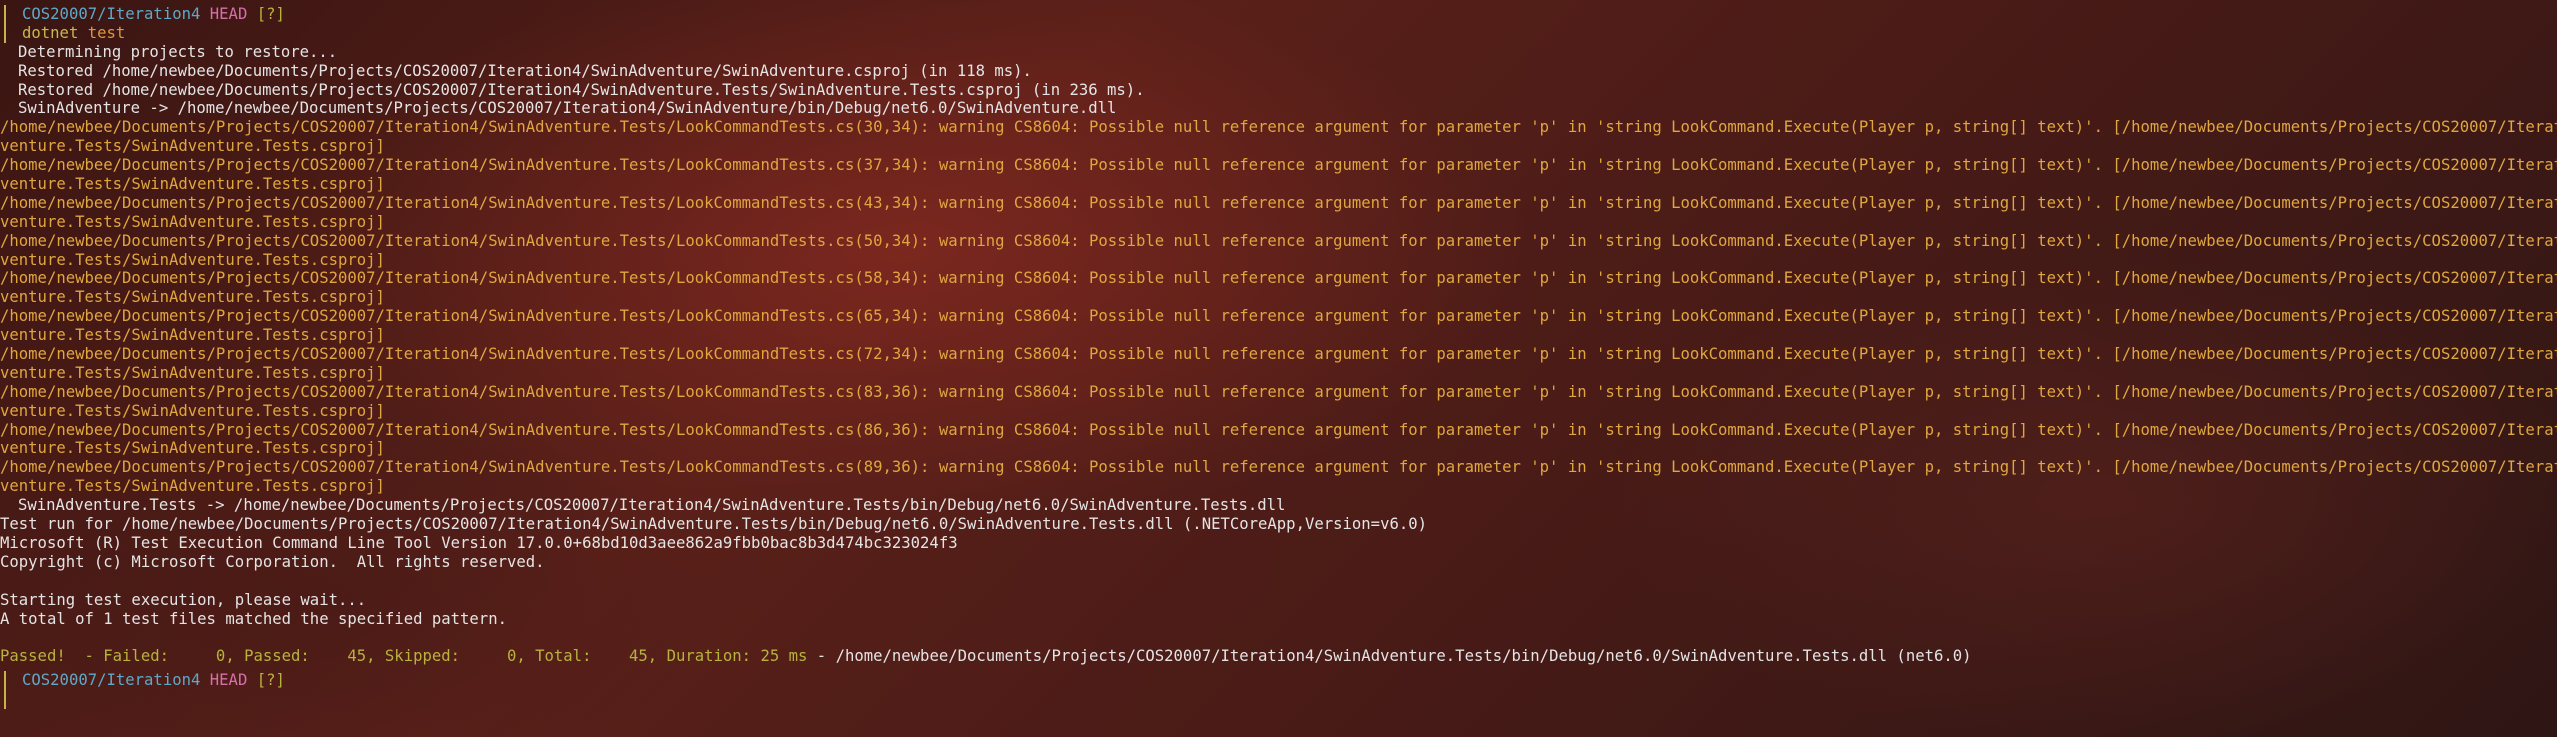 This screenshot has height=737, width=2557. What do you see at coordinates (50, 32) in the screenshot?
I see `command-name: dotnet` at bounding box center [50, 32].